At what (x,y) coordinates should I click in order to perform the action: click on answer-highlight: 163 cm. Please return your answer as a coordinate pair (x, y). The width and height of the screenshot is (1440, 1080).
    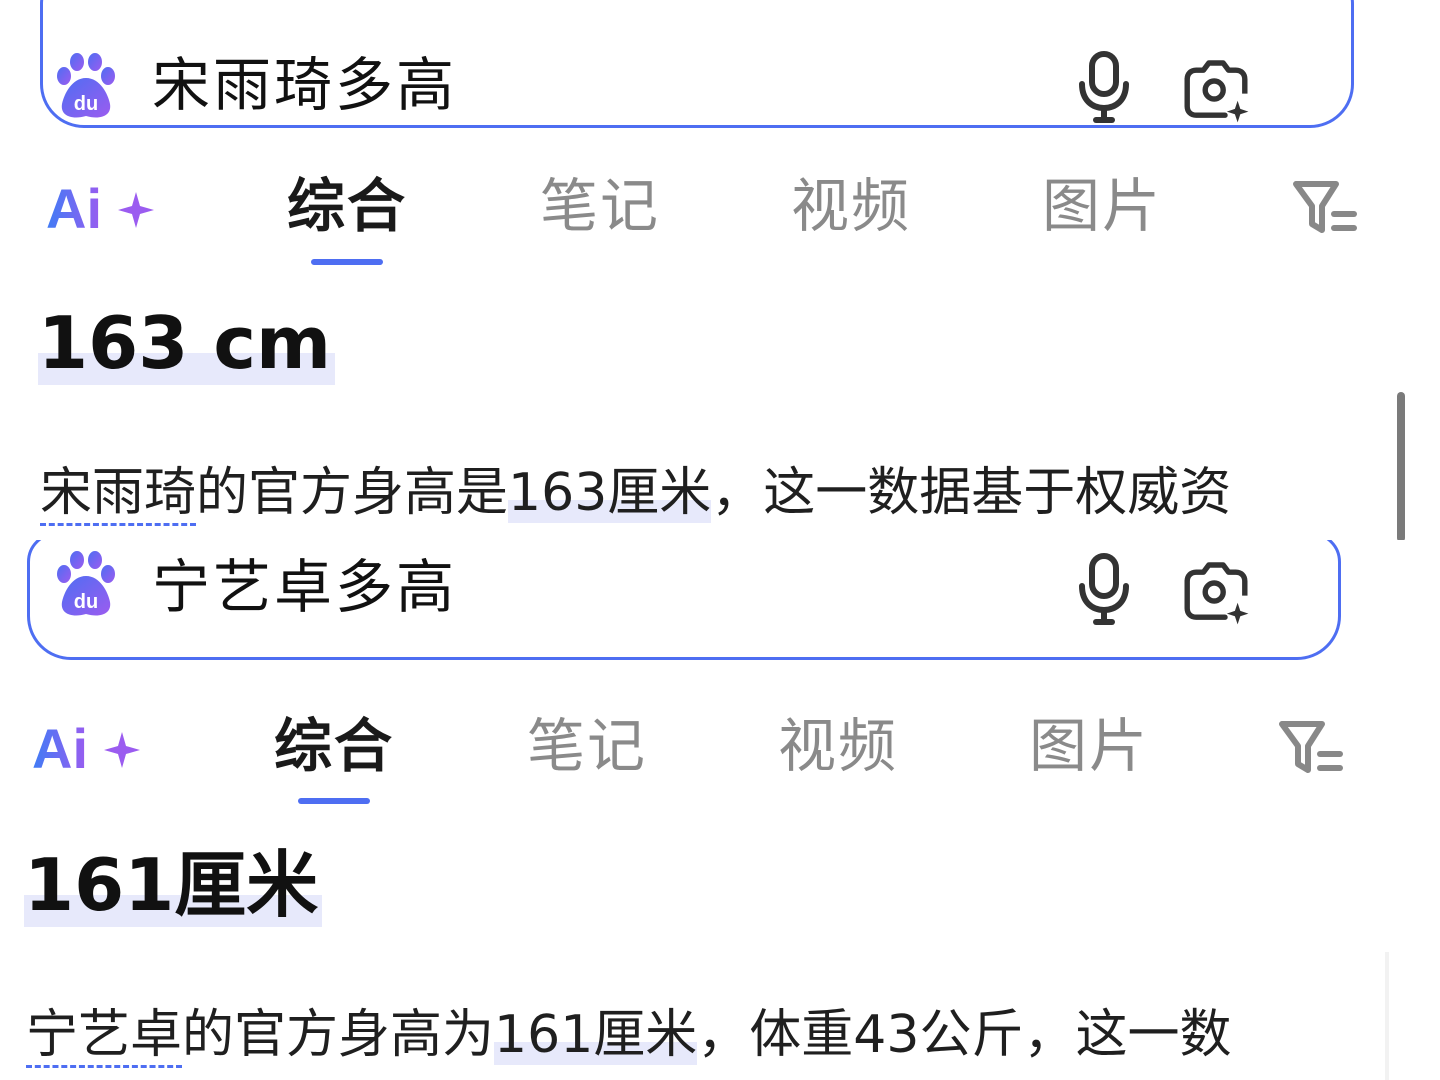
    Looking at the image, I should click on (187, 343).